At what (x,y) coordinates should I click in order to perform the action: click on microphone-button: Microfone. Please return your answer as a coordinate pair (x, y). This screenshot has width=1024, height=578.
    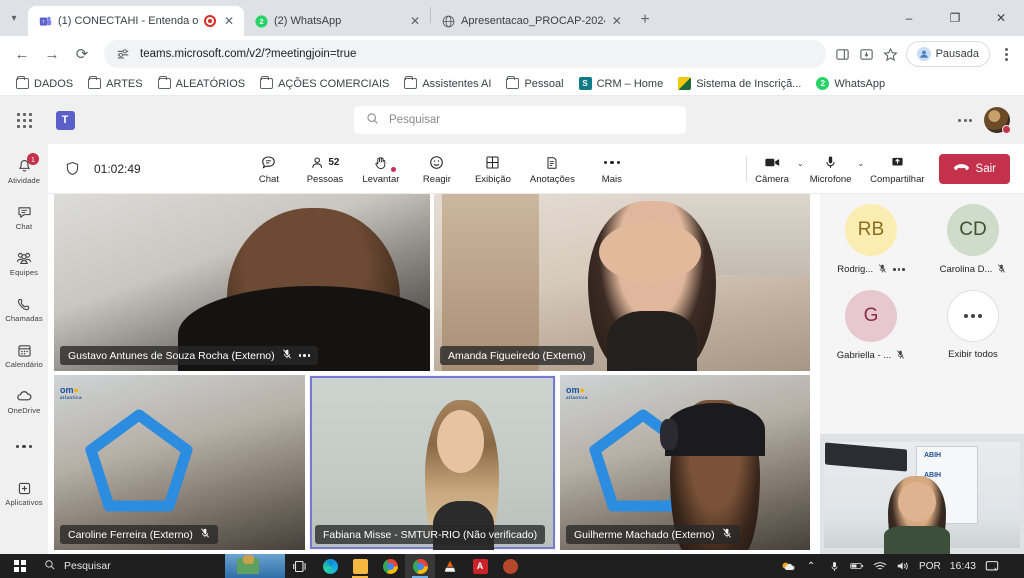
    Looking at the image, I should click on (830, 169).